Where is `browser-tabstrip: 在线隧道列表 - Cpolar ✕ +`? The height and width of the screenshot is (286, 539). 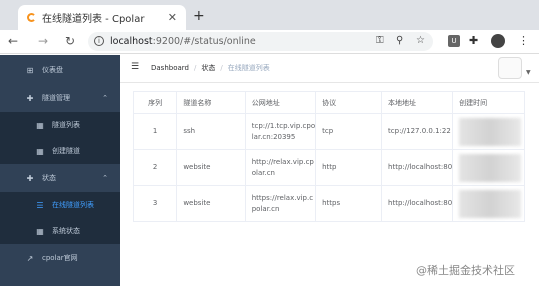
browser-tabstrip: 在线隧道列表 - Cpolar ✕ + is located at coordinates (269, 15).